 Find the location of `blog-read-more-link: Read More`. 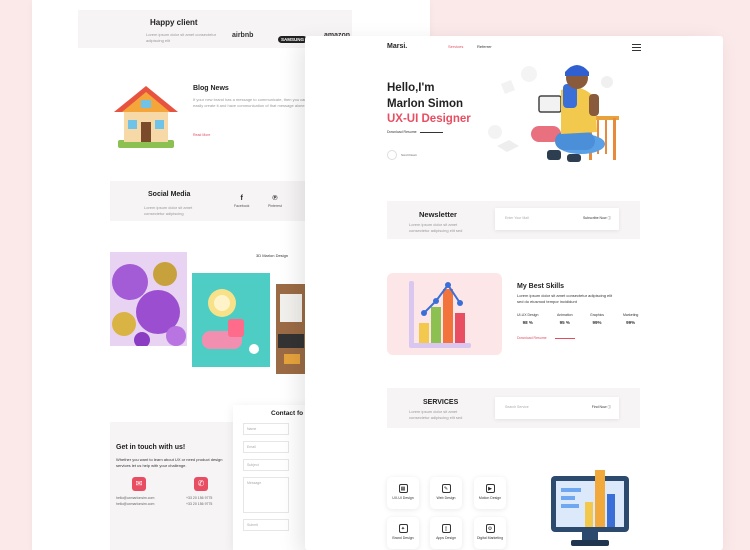

blog-read-more-link: Read More is located at coordinates (201, 135).